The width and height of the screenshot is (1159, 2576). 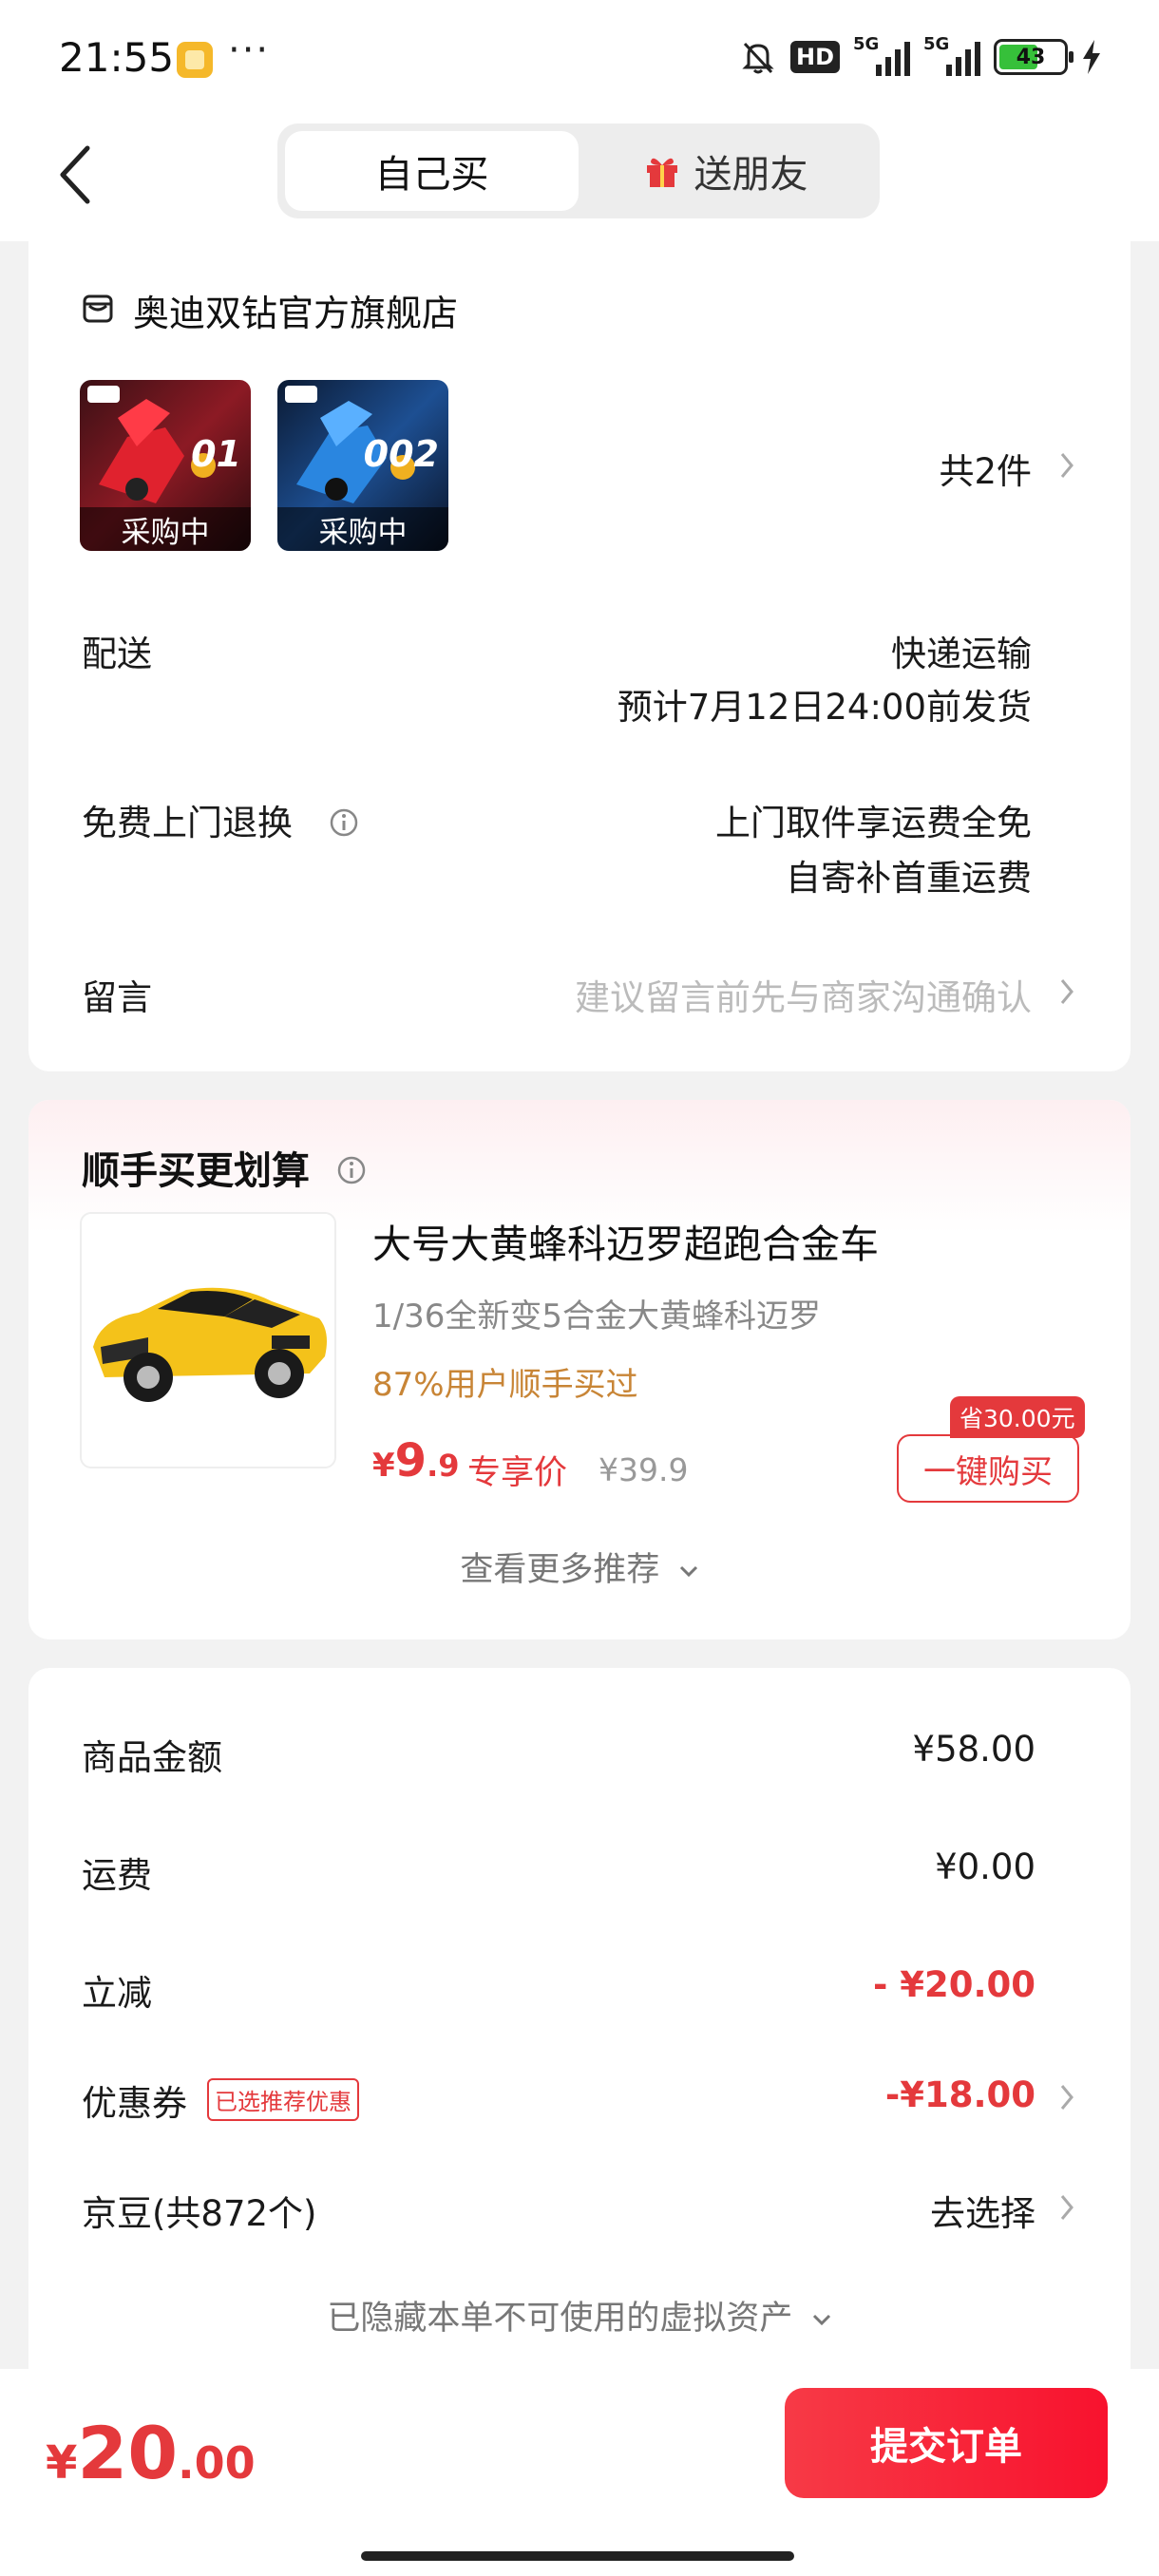 What do you see at coordinates (1034, 57) in the screenshot?
I see `battery-icon: 43` at bounding box center [1034, 57].